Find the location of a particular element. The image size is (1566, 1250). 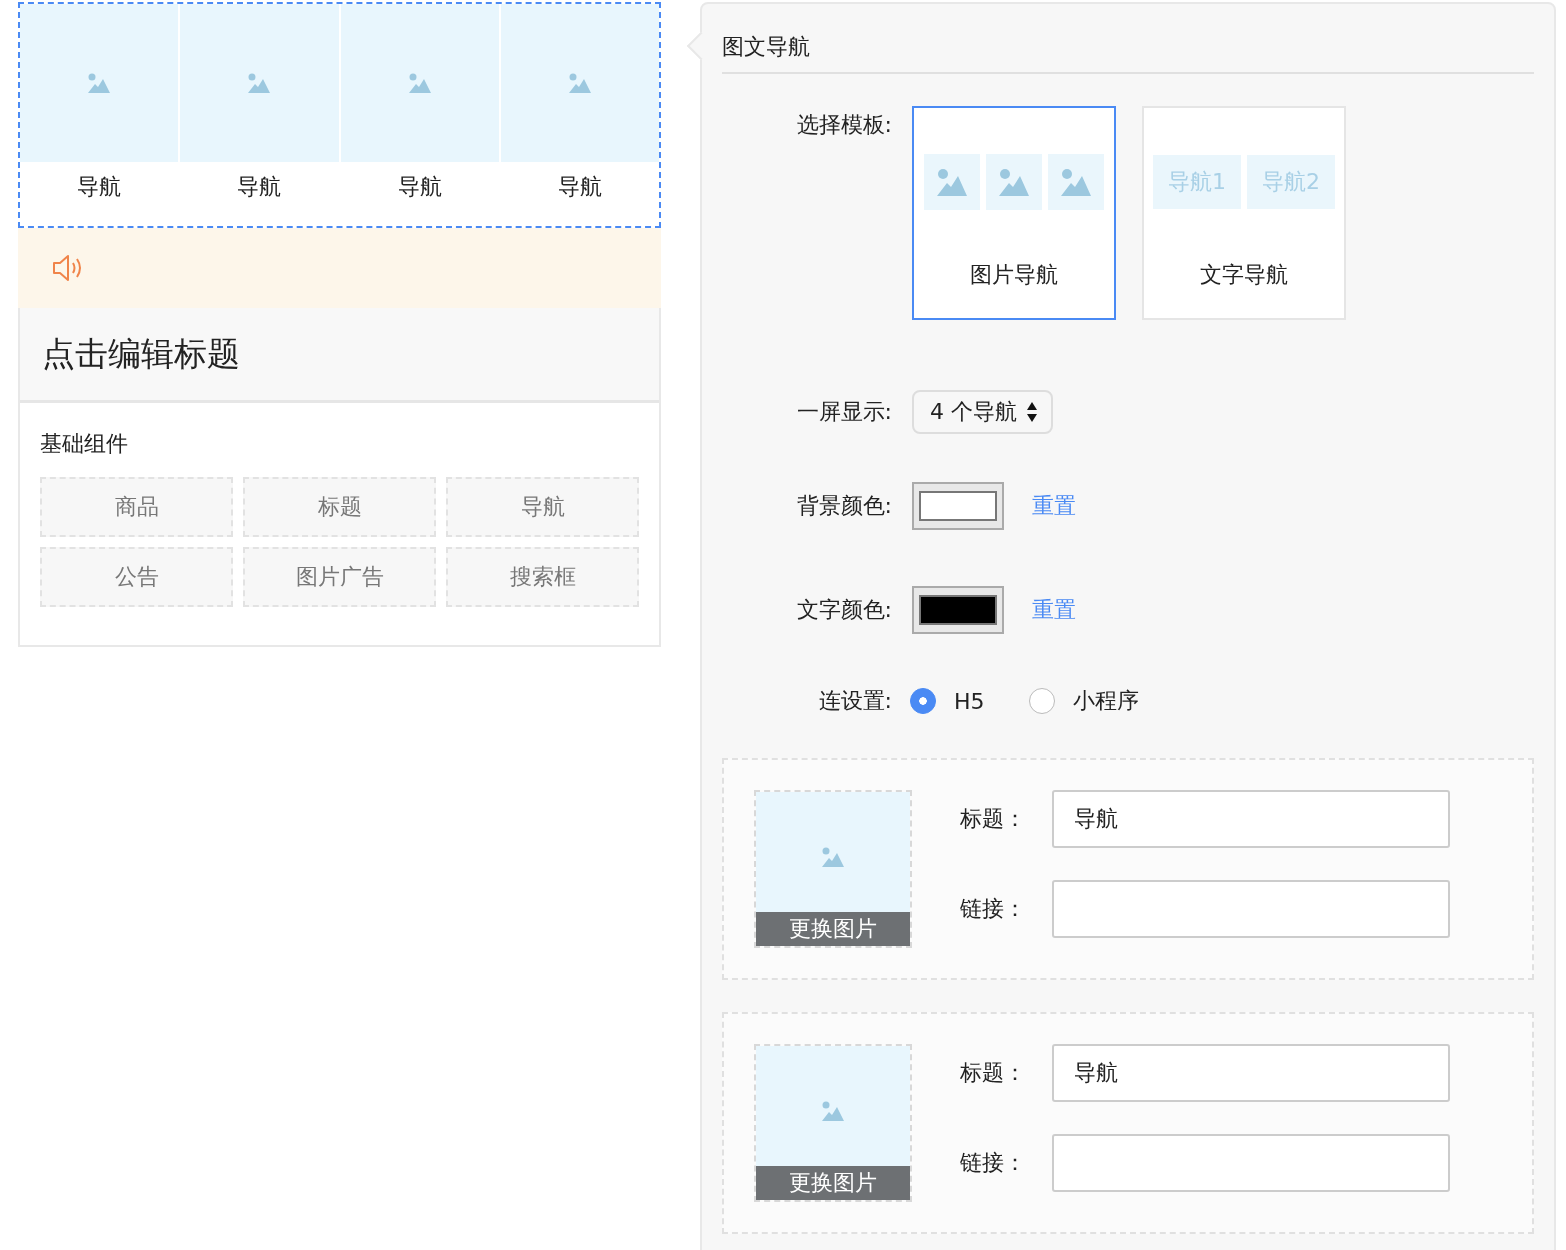

title-block: 点击编辑标题 is located at coordinates (339, 355).